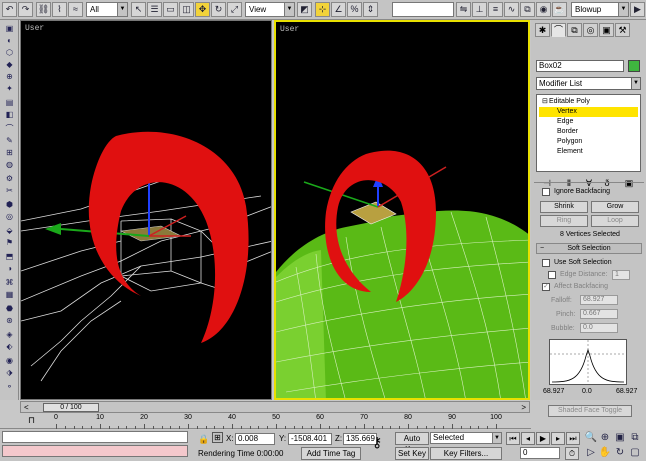 Image resolution: width=646 pixels, height=461 pixels. Describe the element at coordinates (528, 438) in the screenshot. I see `previous-frame-icon: ◂` at that location.